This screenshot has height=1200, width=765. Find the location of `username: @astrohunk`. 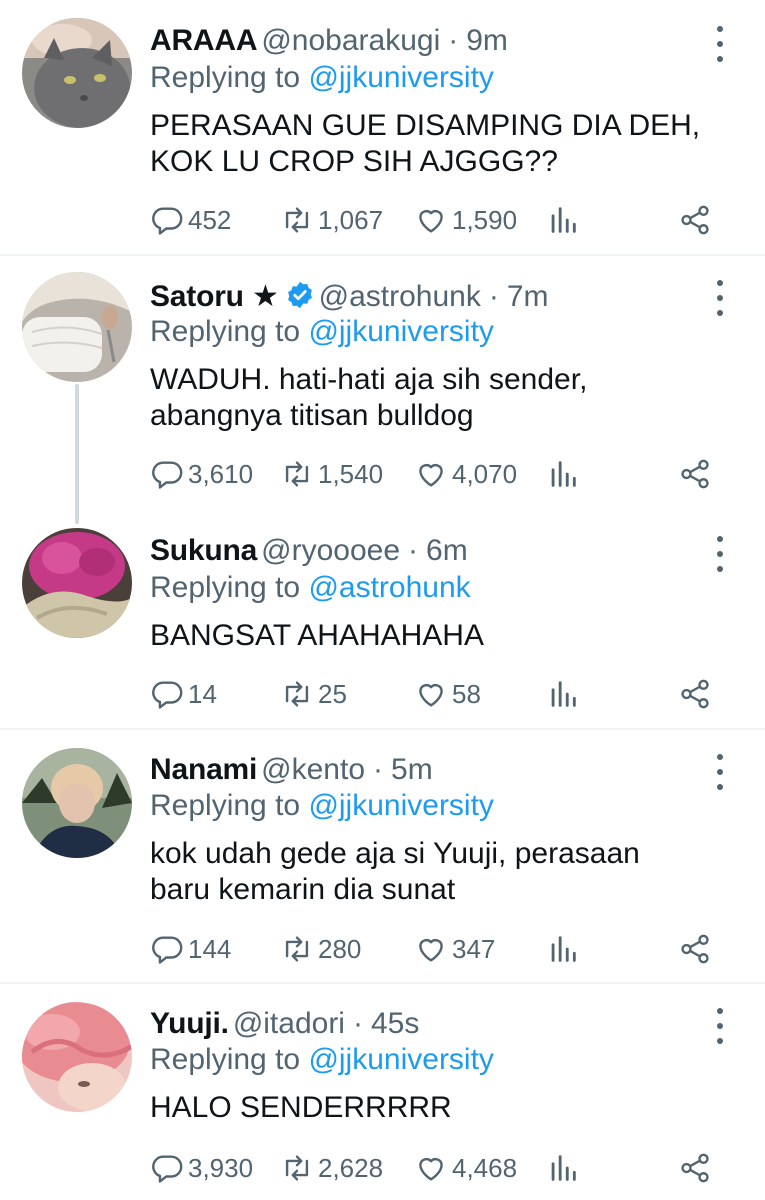

username: @astrohunk is located at coordinates (400, 296).